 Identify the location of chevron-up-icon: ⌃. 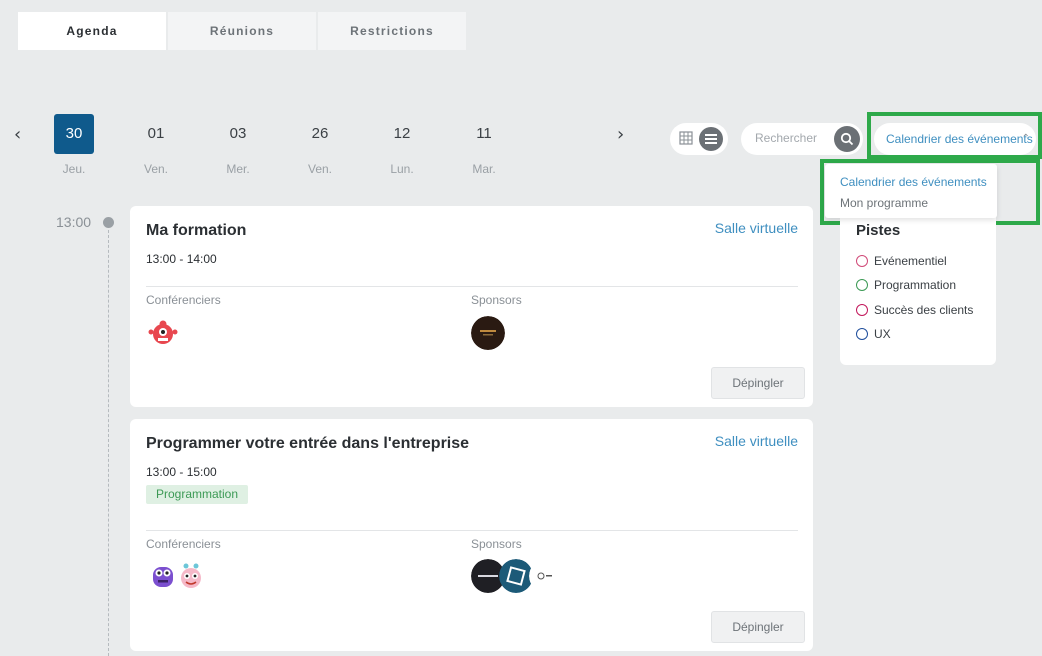
(1025, 138).